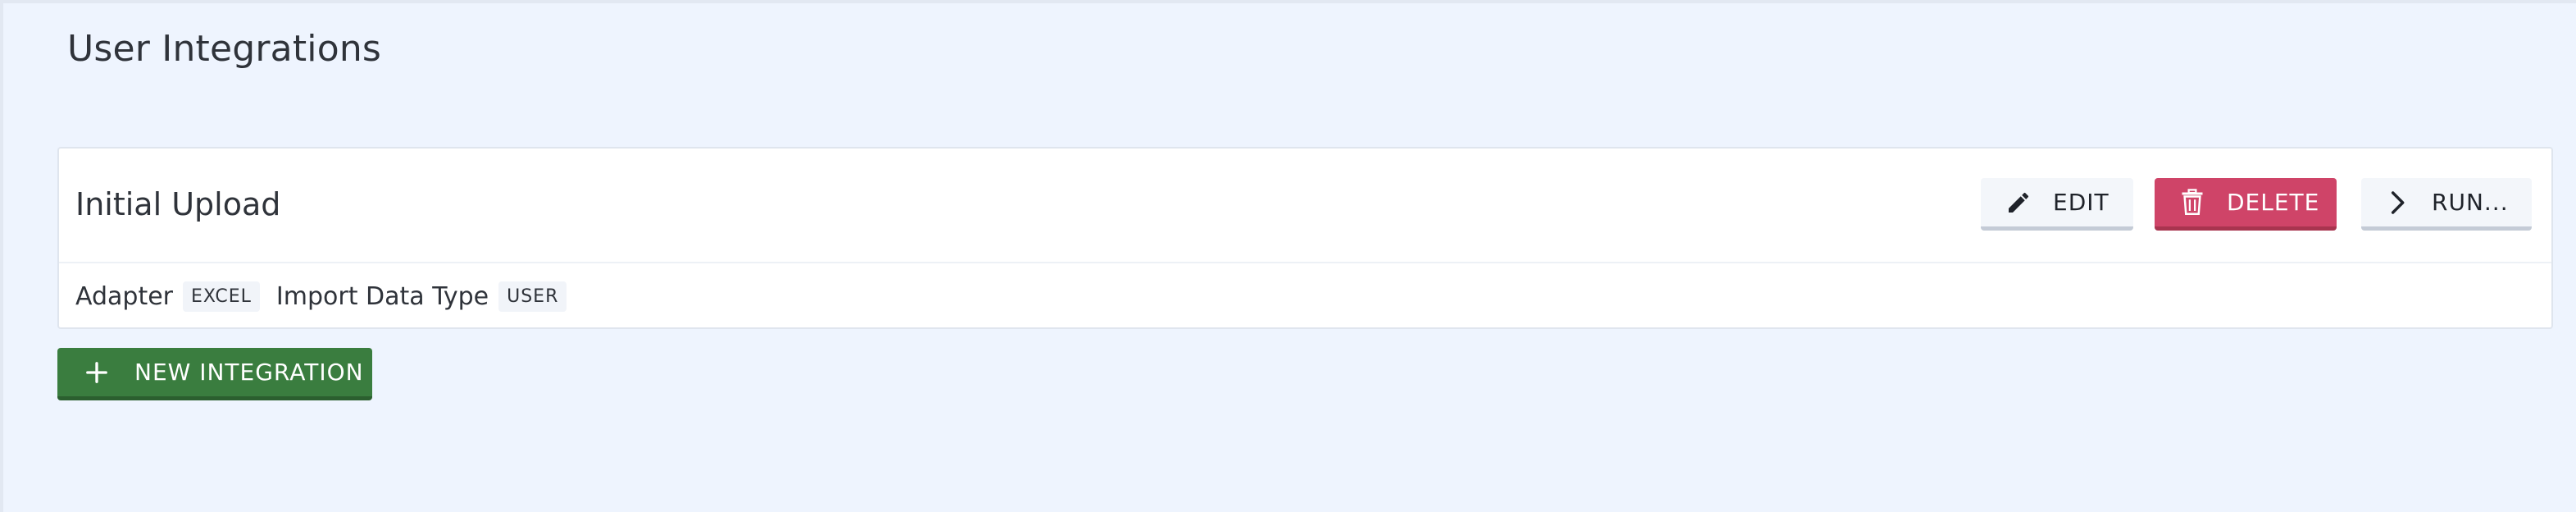 The height and width of the screenshot is (512, 2576). What do you see at coordinates (2019, 202) in the screenshot?
I see `pencil-icon` at bounding box center [2019, 202].